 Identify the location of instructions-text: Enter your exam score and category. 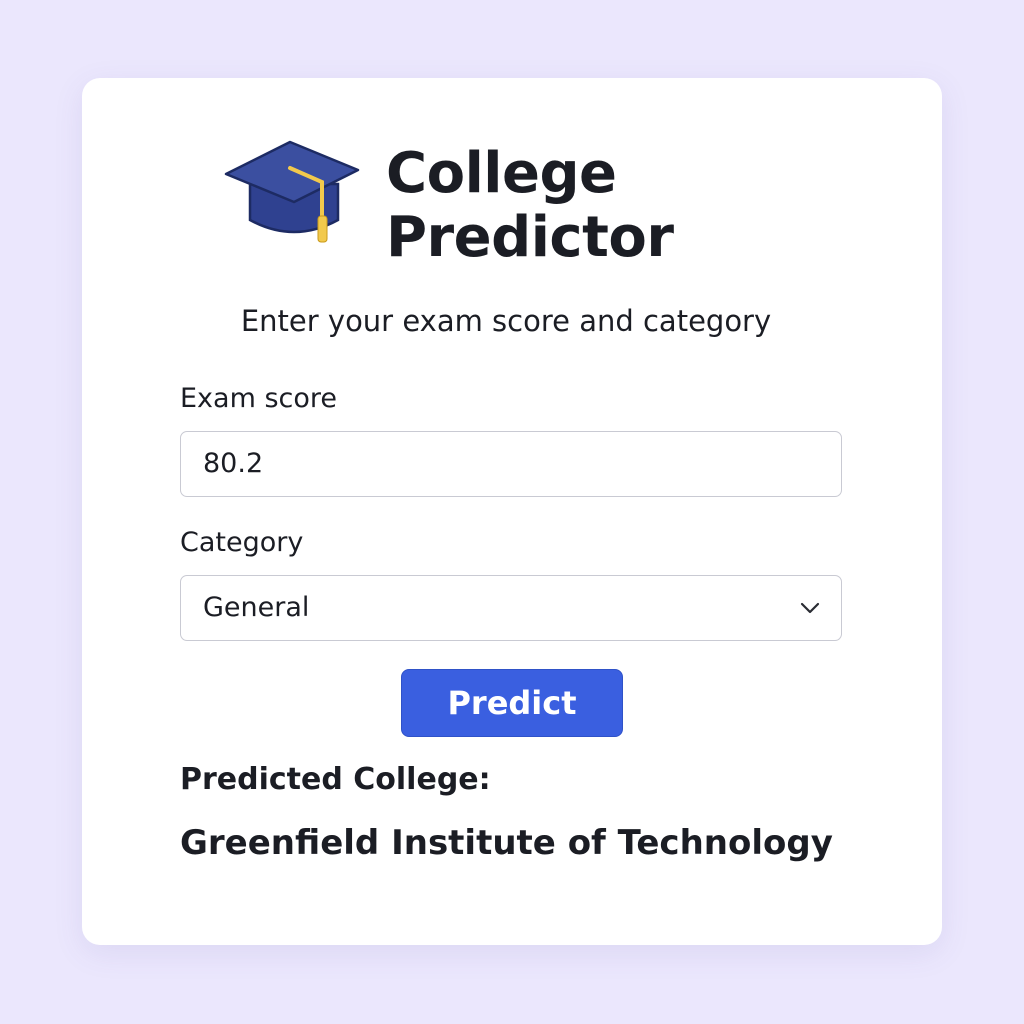
(506, 321).